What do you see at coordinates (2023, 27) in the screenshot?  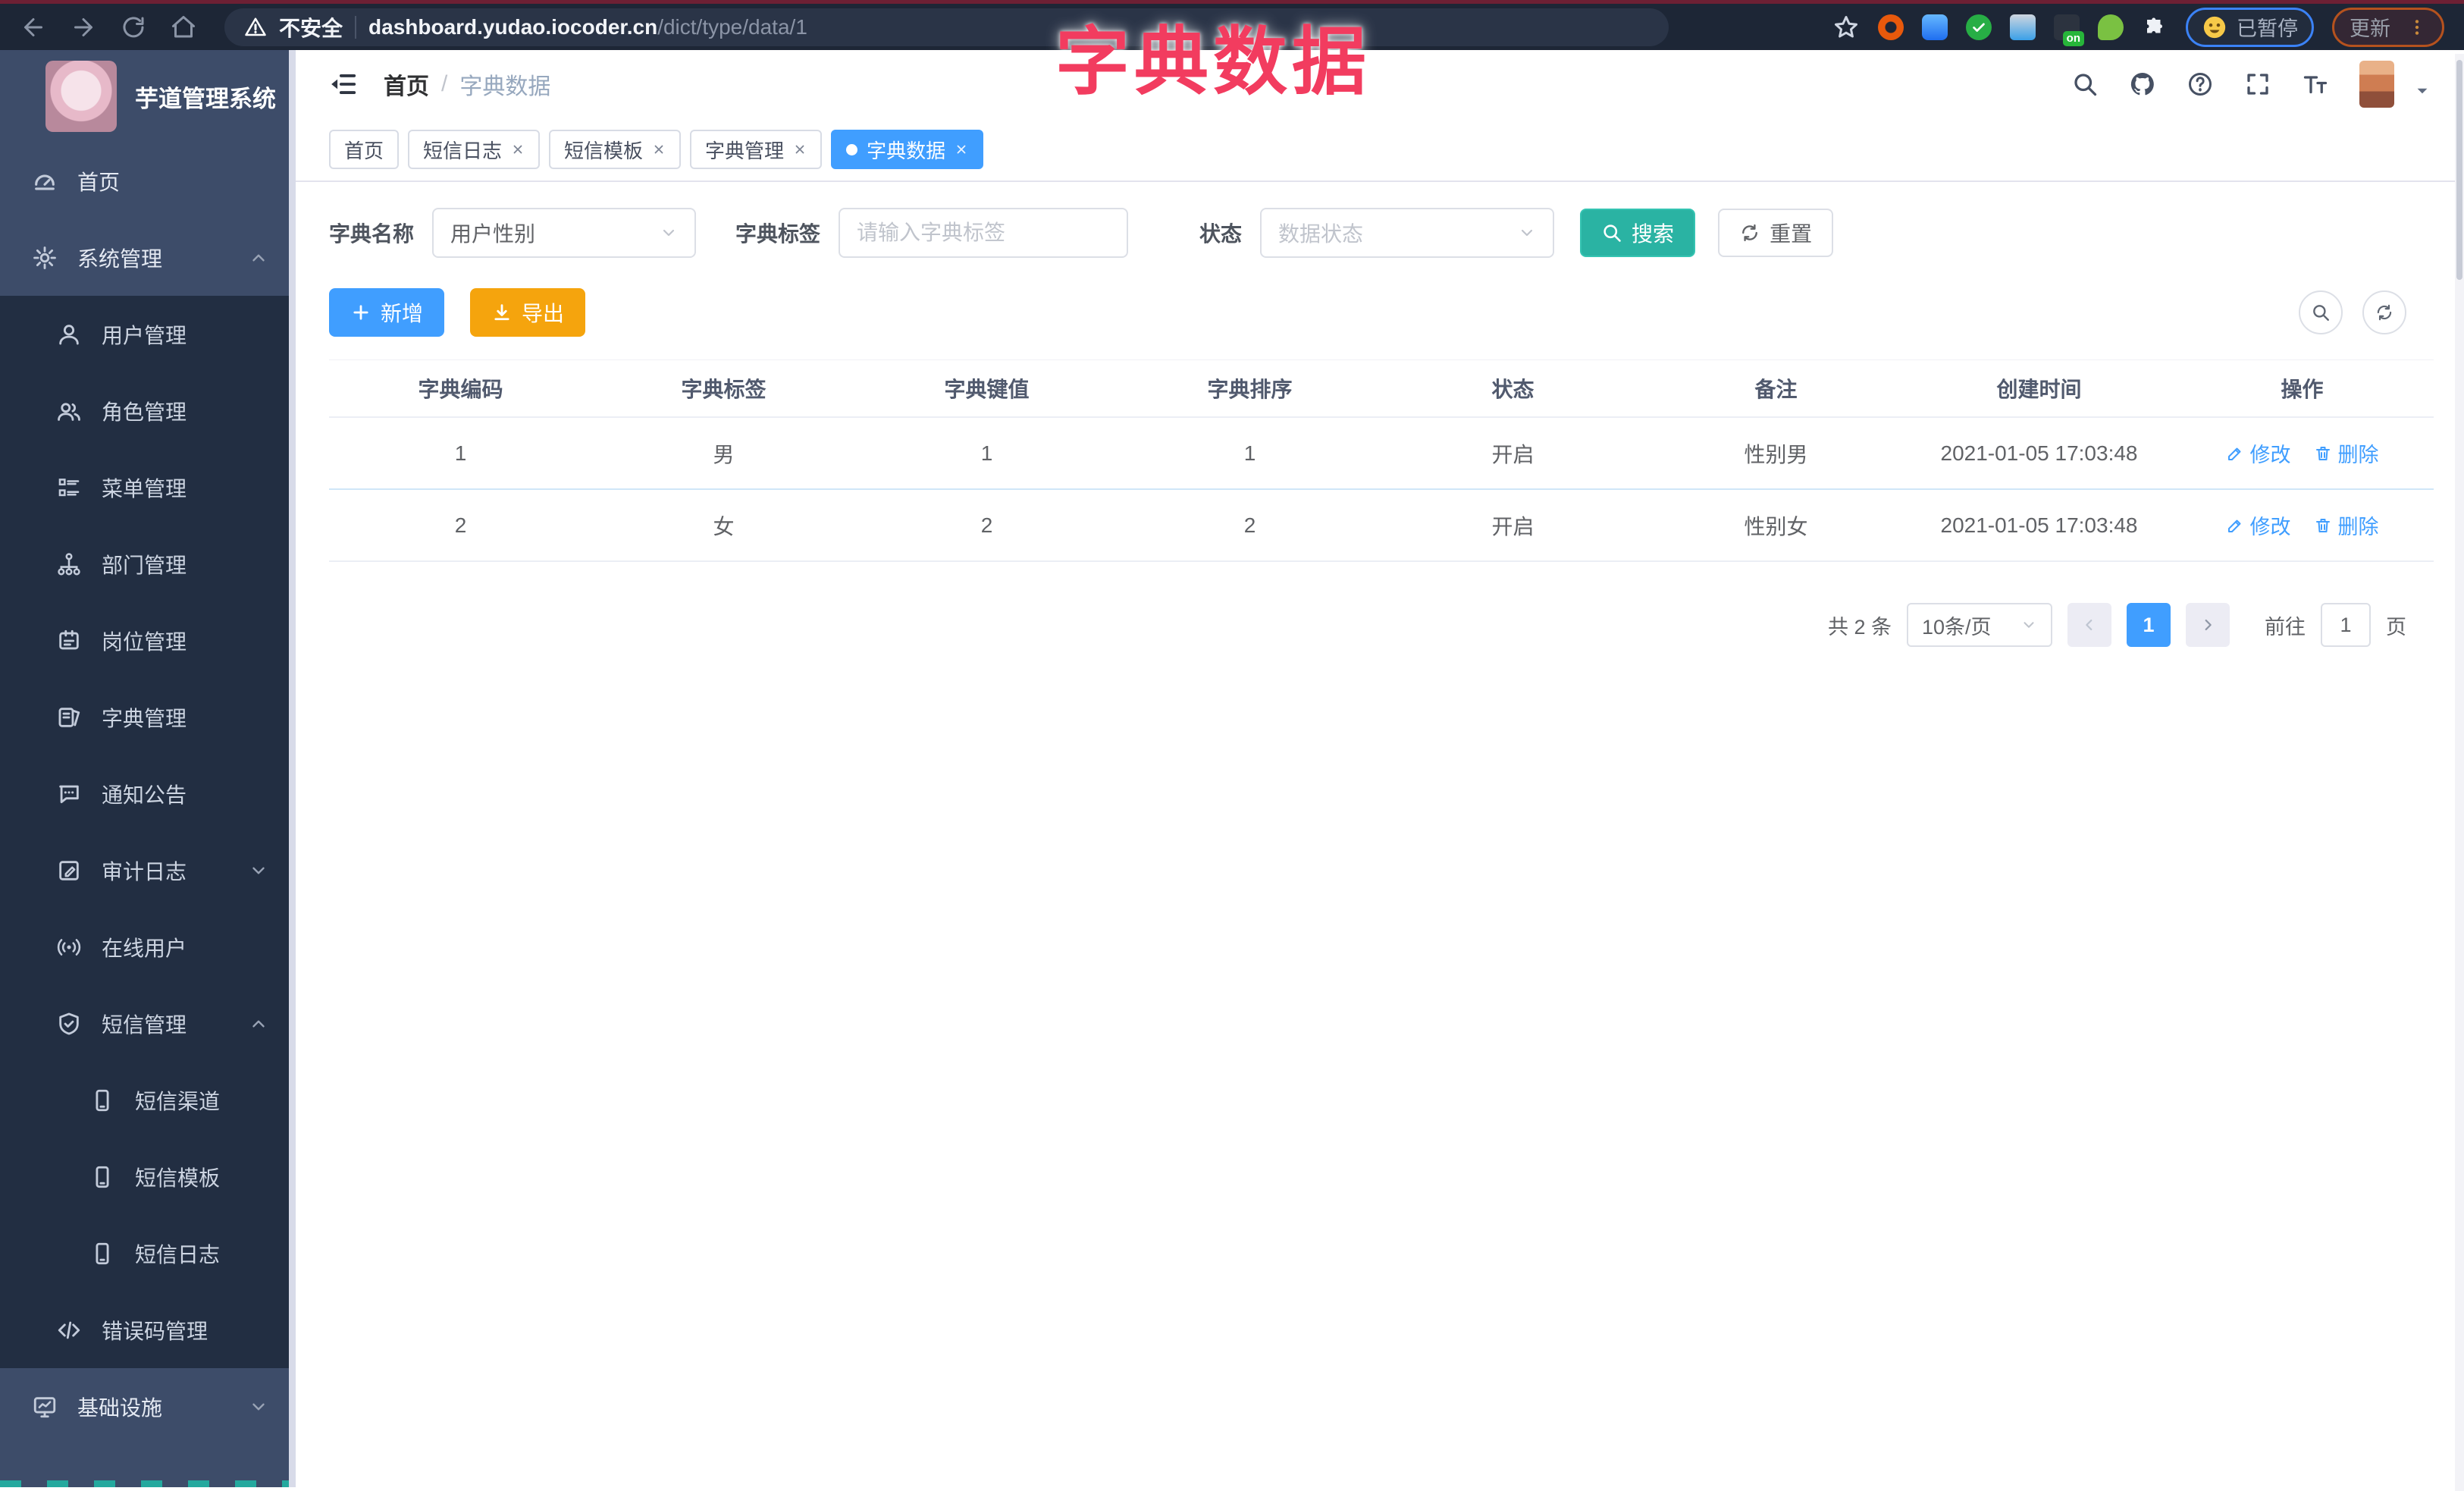 I see `extension-icon-grayblue` at bounding box center [2023, 27].